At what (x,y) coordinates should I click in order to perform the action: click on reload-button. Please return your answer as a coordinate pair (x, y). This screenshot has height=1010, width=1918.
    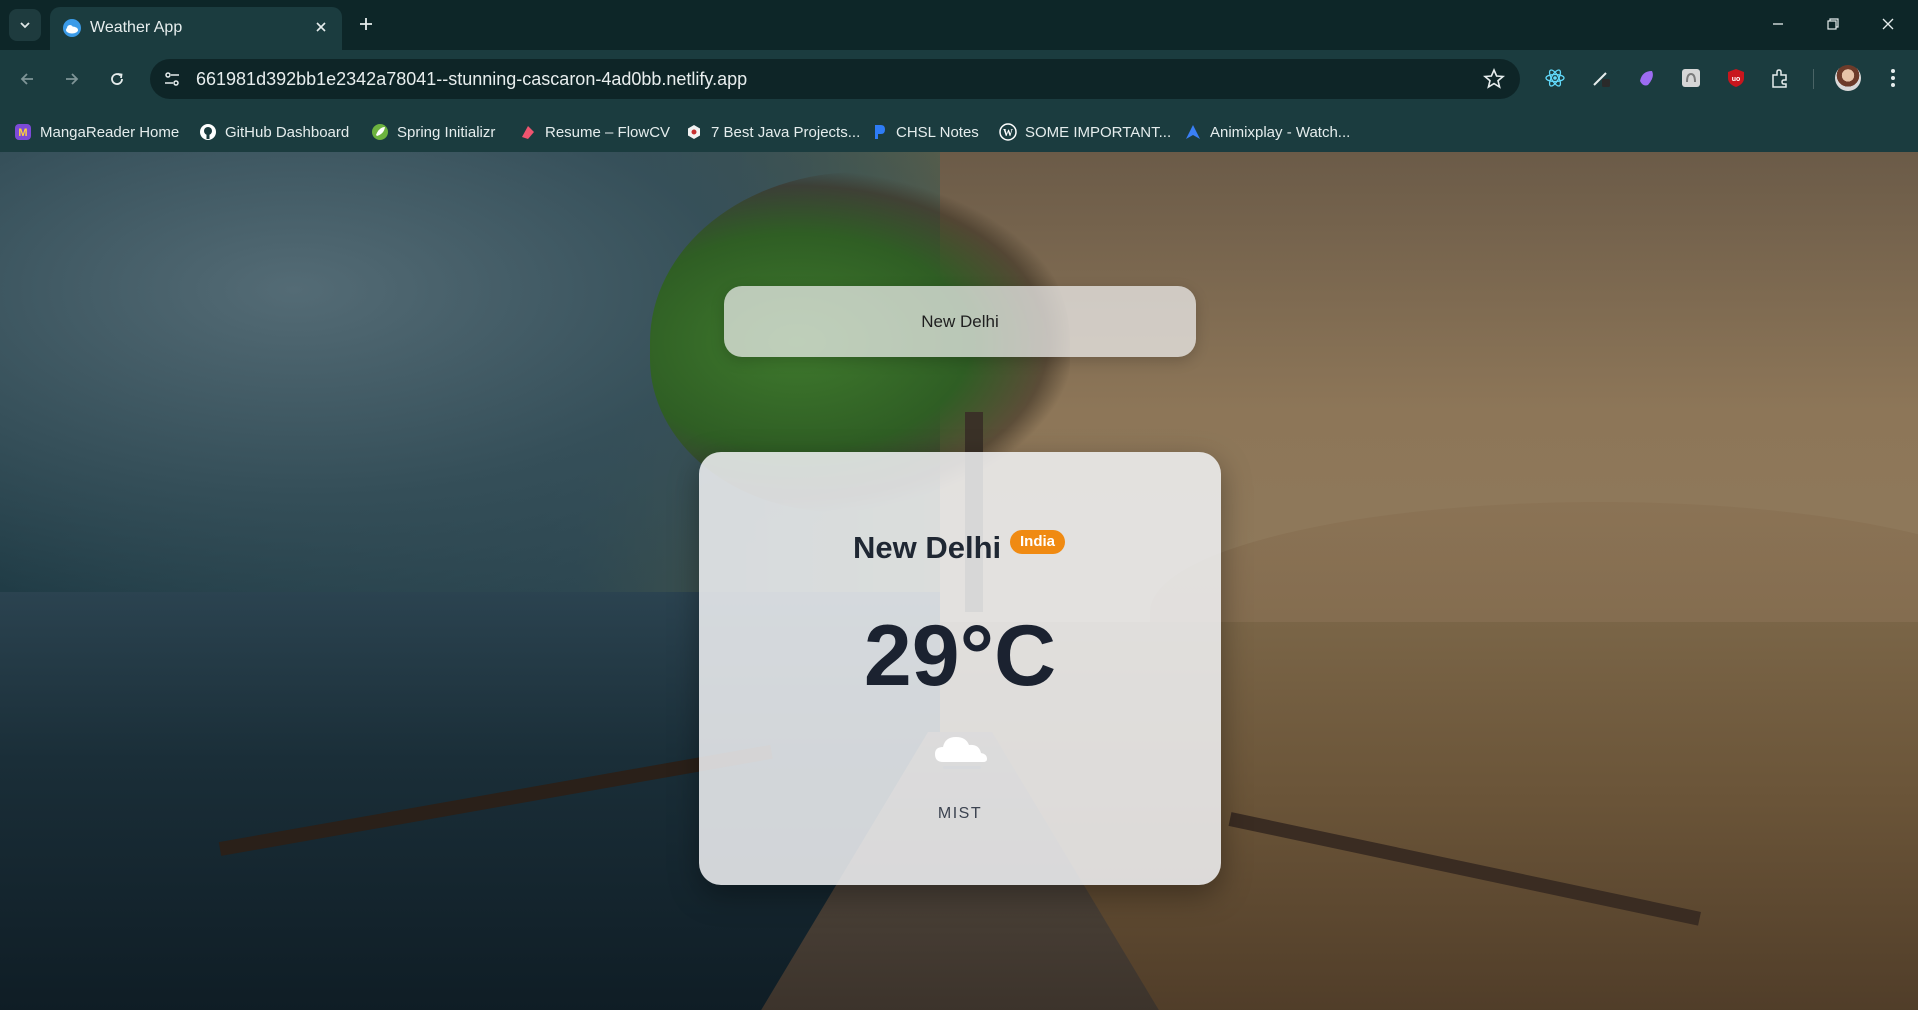
    Looking at the image, I should click on (117, 79).